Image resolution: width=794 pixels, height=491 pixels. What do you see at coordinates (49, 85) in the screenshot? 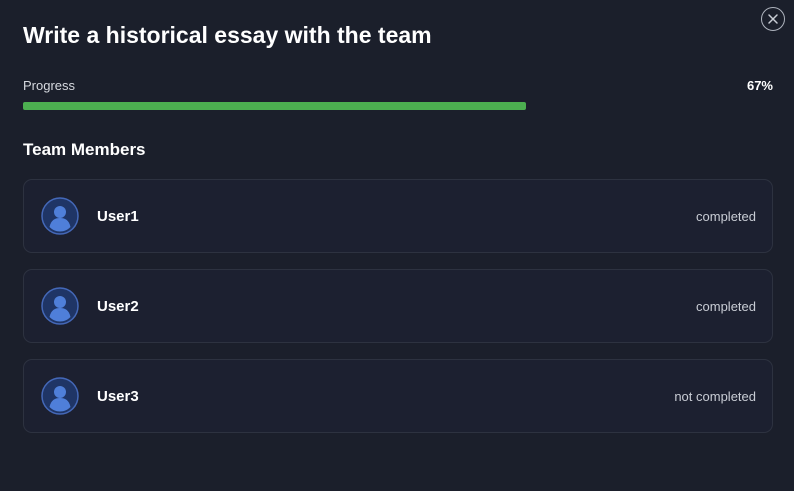
I see `progress-label: Progress` at bounding box center [49, 85].